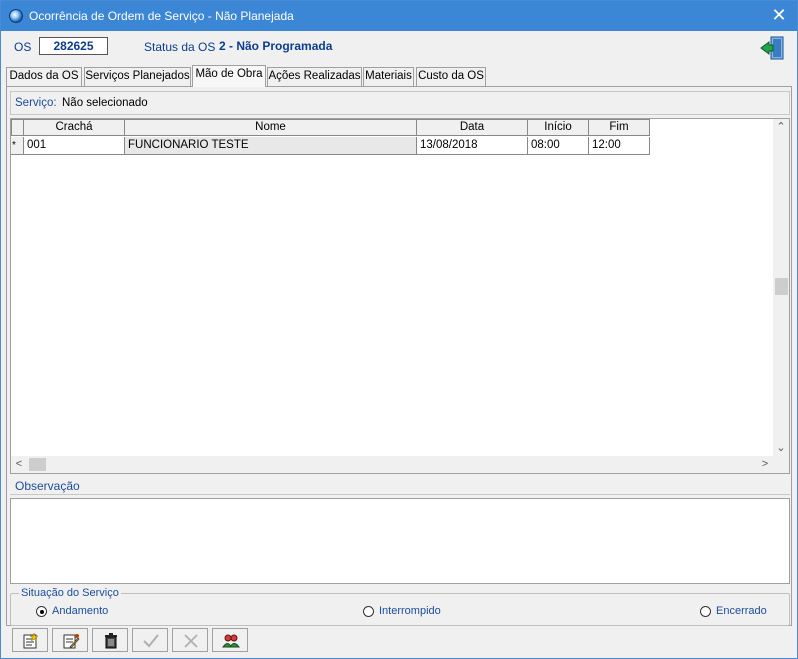 Image resolution: width=798 pixels, height=659 pixels. Describe the element at coordinates (74, 146) in the screenshot. I see `cell-cracha: 001` at that location.